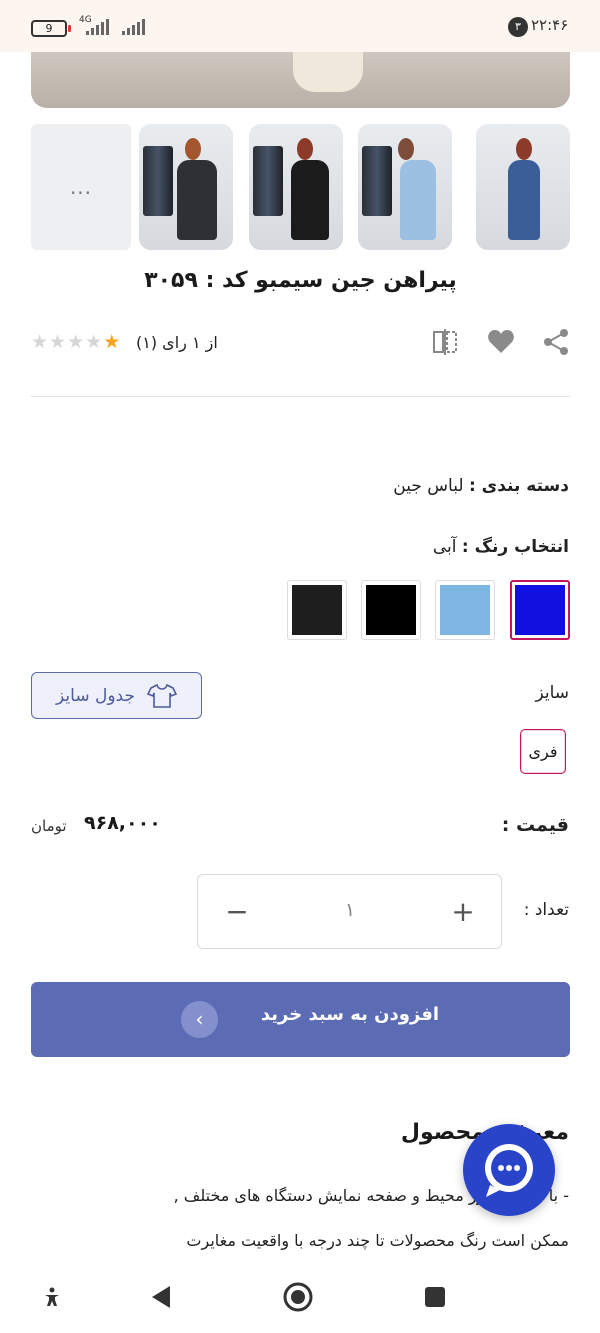 This screenshot has height=1333, width=600. What do you see at coordinates (552, 693) in the screenshot?
I see `size-label: سایز` at bounding box center [552, 693].